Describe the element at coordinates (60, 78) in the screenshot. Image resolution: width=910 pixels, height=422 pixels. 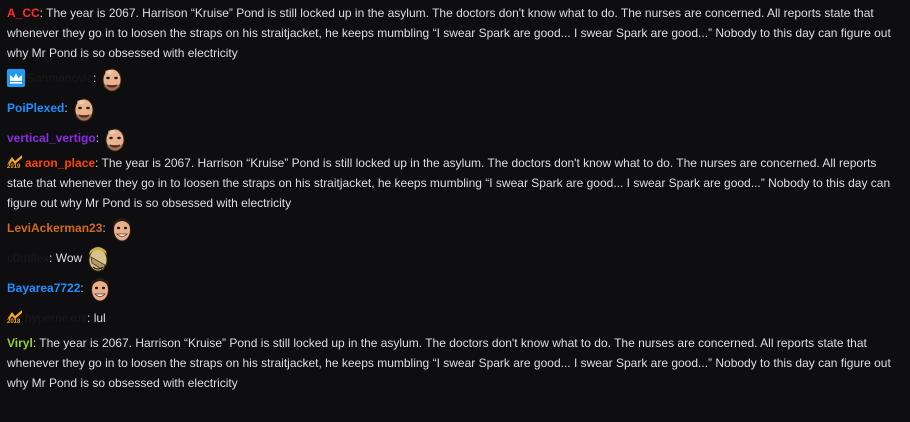
I see `username: Sanmanovic` at that location.